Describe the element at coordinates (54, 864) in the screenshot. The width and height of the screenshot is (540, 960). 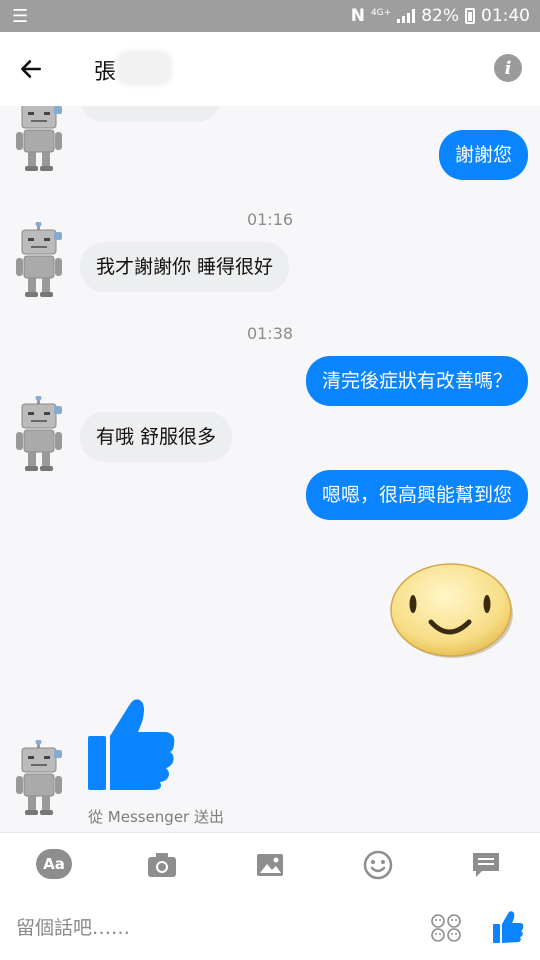
I see `text-format-icon: Aa` at that location.